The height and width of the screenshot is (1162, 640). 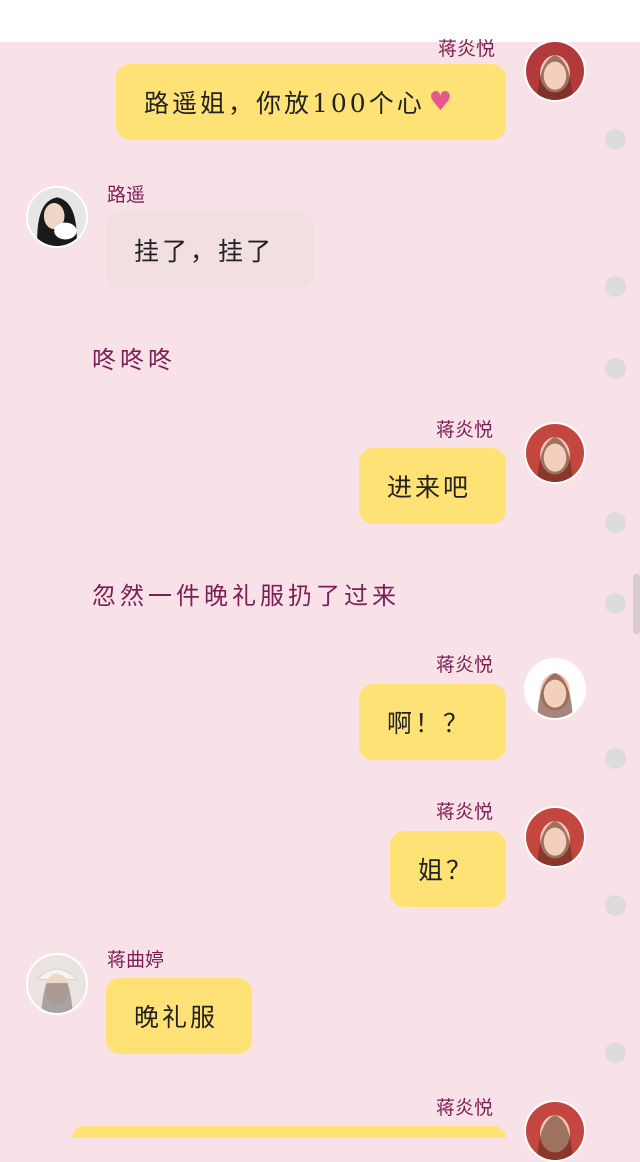 What do you see at coordinates (246, 596) in the screenshot?
I see `narration-text: 忽然一件晚礼服扔了过来` at bounding box center [246, 596].